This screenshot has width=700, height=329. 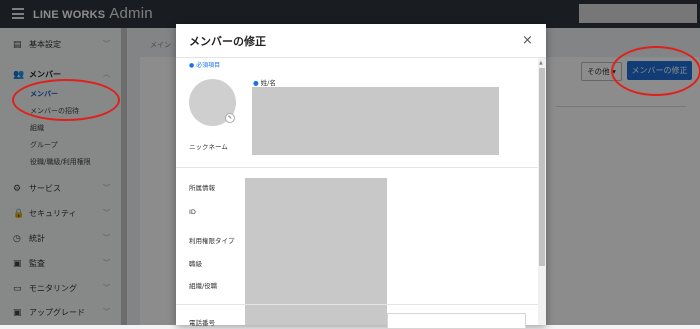 What do you see at coordinates (542, 167) in the screenshot?
I see `scrollbar-thumb` at bounding box center [542, 167].